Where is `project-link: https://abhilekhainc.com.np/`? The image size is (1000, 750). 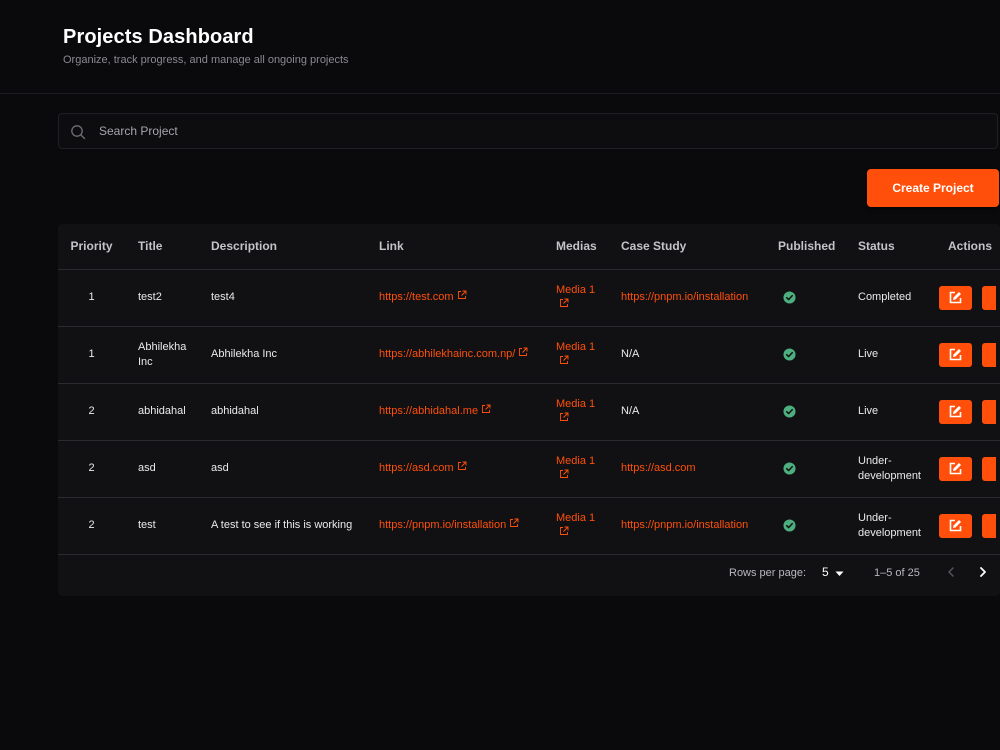
project-link: https://abhilekhainc.com.np/ is located at coordinates (453, 353).